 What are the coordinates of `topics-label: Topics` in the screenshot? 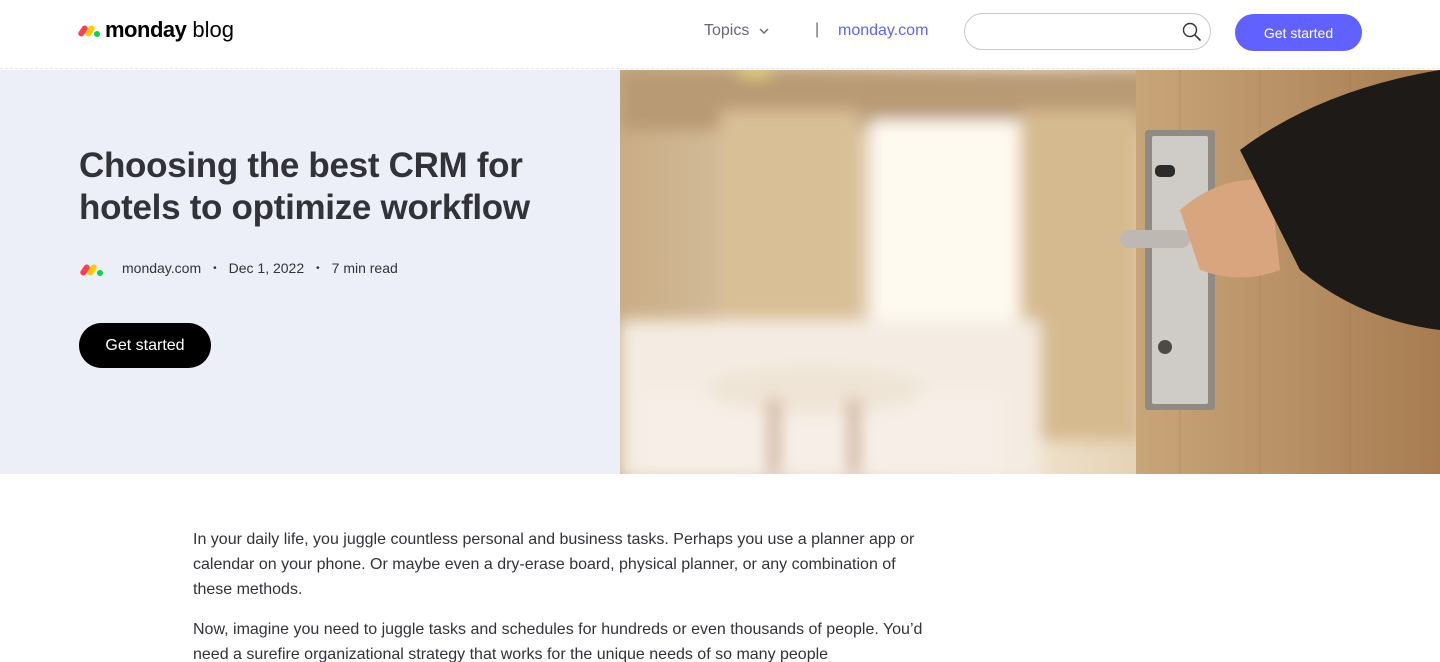 It's located at (727, 30).